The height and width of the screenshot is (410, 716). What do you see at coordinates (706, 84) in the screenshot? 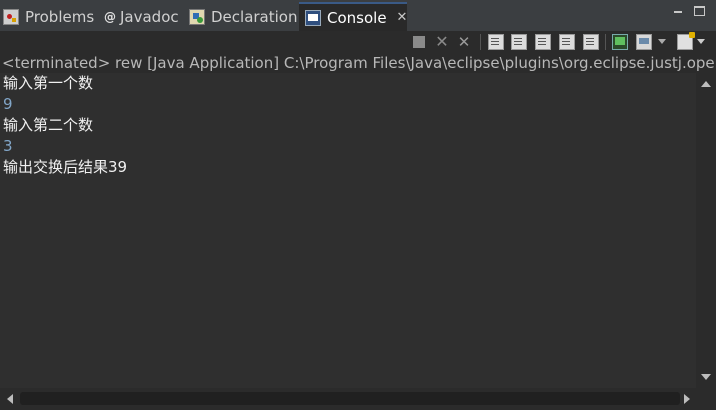
I see `scroll-up-icon` at bounding box center [706, 84].